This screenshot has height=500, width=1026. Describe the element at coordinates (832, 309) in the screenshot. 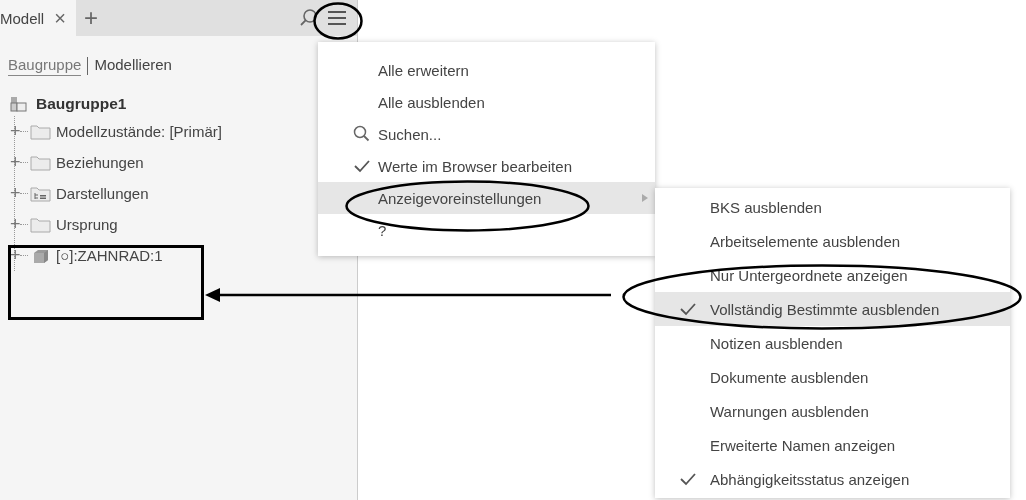

I see `menu-item: Vollständig Bestimmte ausblenden` at that location.